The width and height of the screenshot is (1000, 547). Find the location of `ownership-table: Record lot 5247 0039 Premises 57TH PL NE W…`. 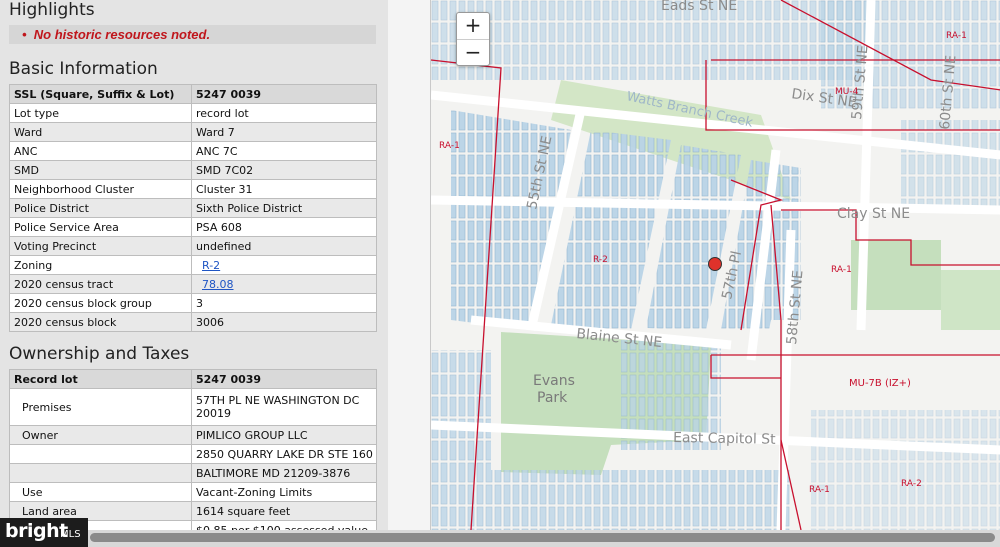

ownership-table: Record lot 5247 0039 Premises 57TH PL NE W… is located at coordinates (193, 449).